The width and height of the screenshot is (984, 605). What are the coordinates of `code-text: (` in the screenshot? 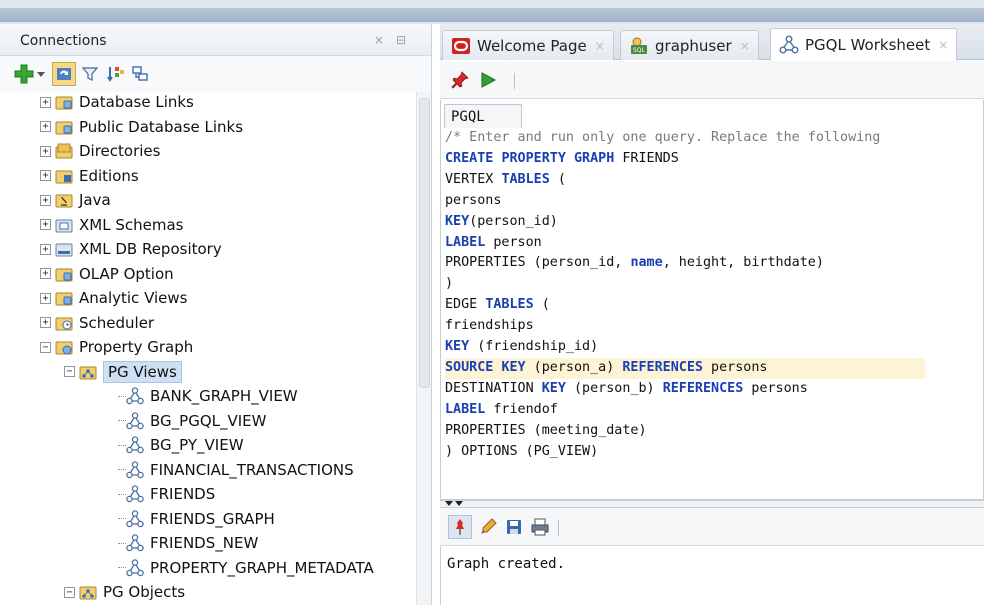 It's located at (541, 305).